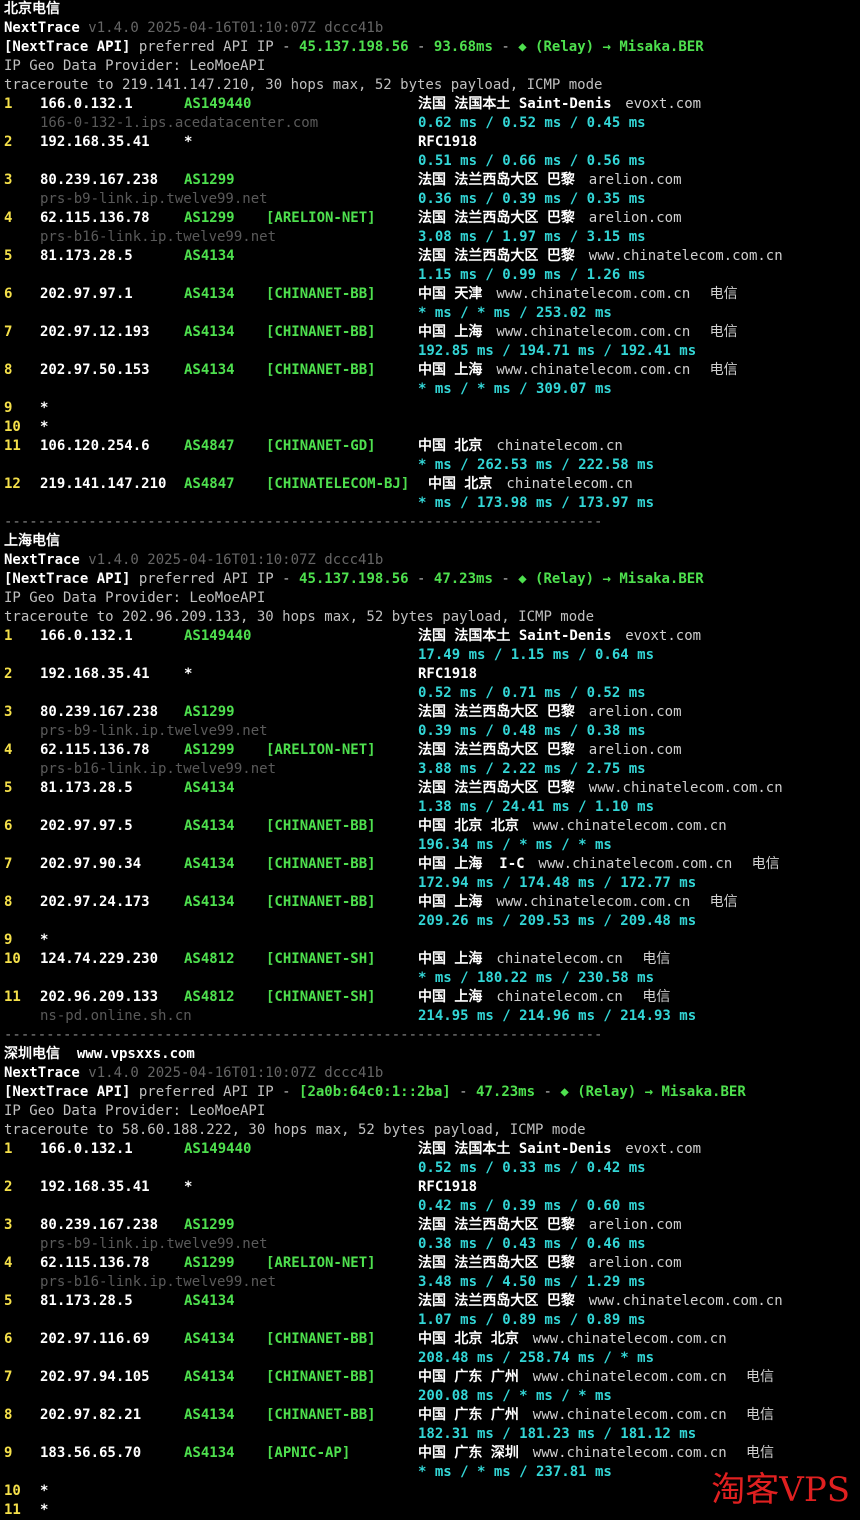  Describe the element at coordinates (99, 1225) in the screenshot. I see `hop-ip: 80.239.167.238` at that location.